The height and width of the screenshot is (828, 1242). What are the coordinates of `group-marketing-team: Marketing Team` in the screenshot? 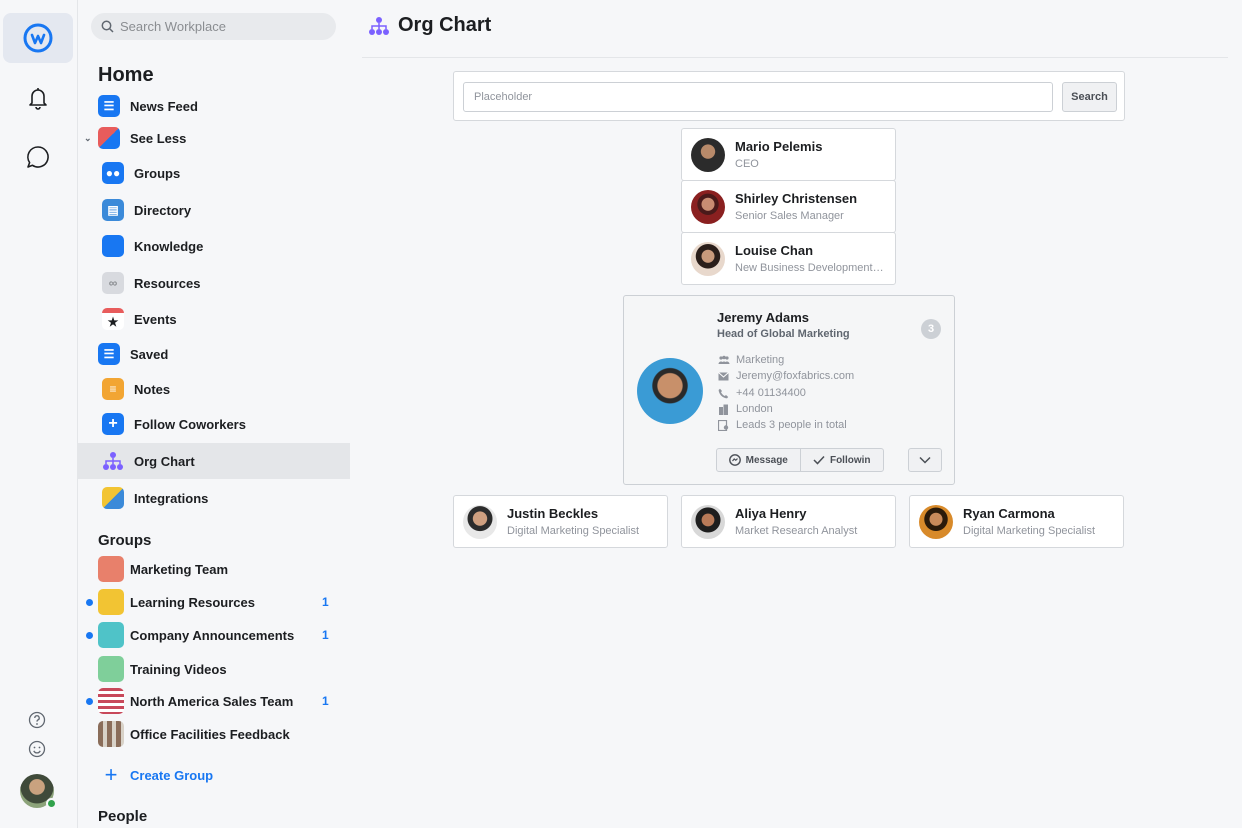 It's located at (214, 569).